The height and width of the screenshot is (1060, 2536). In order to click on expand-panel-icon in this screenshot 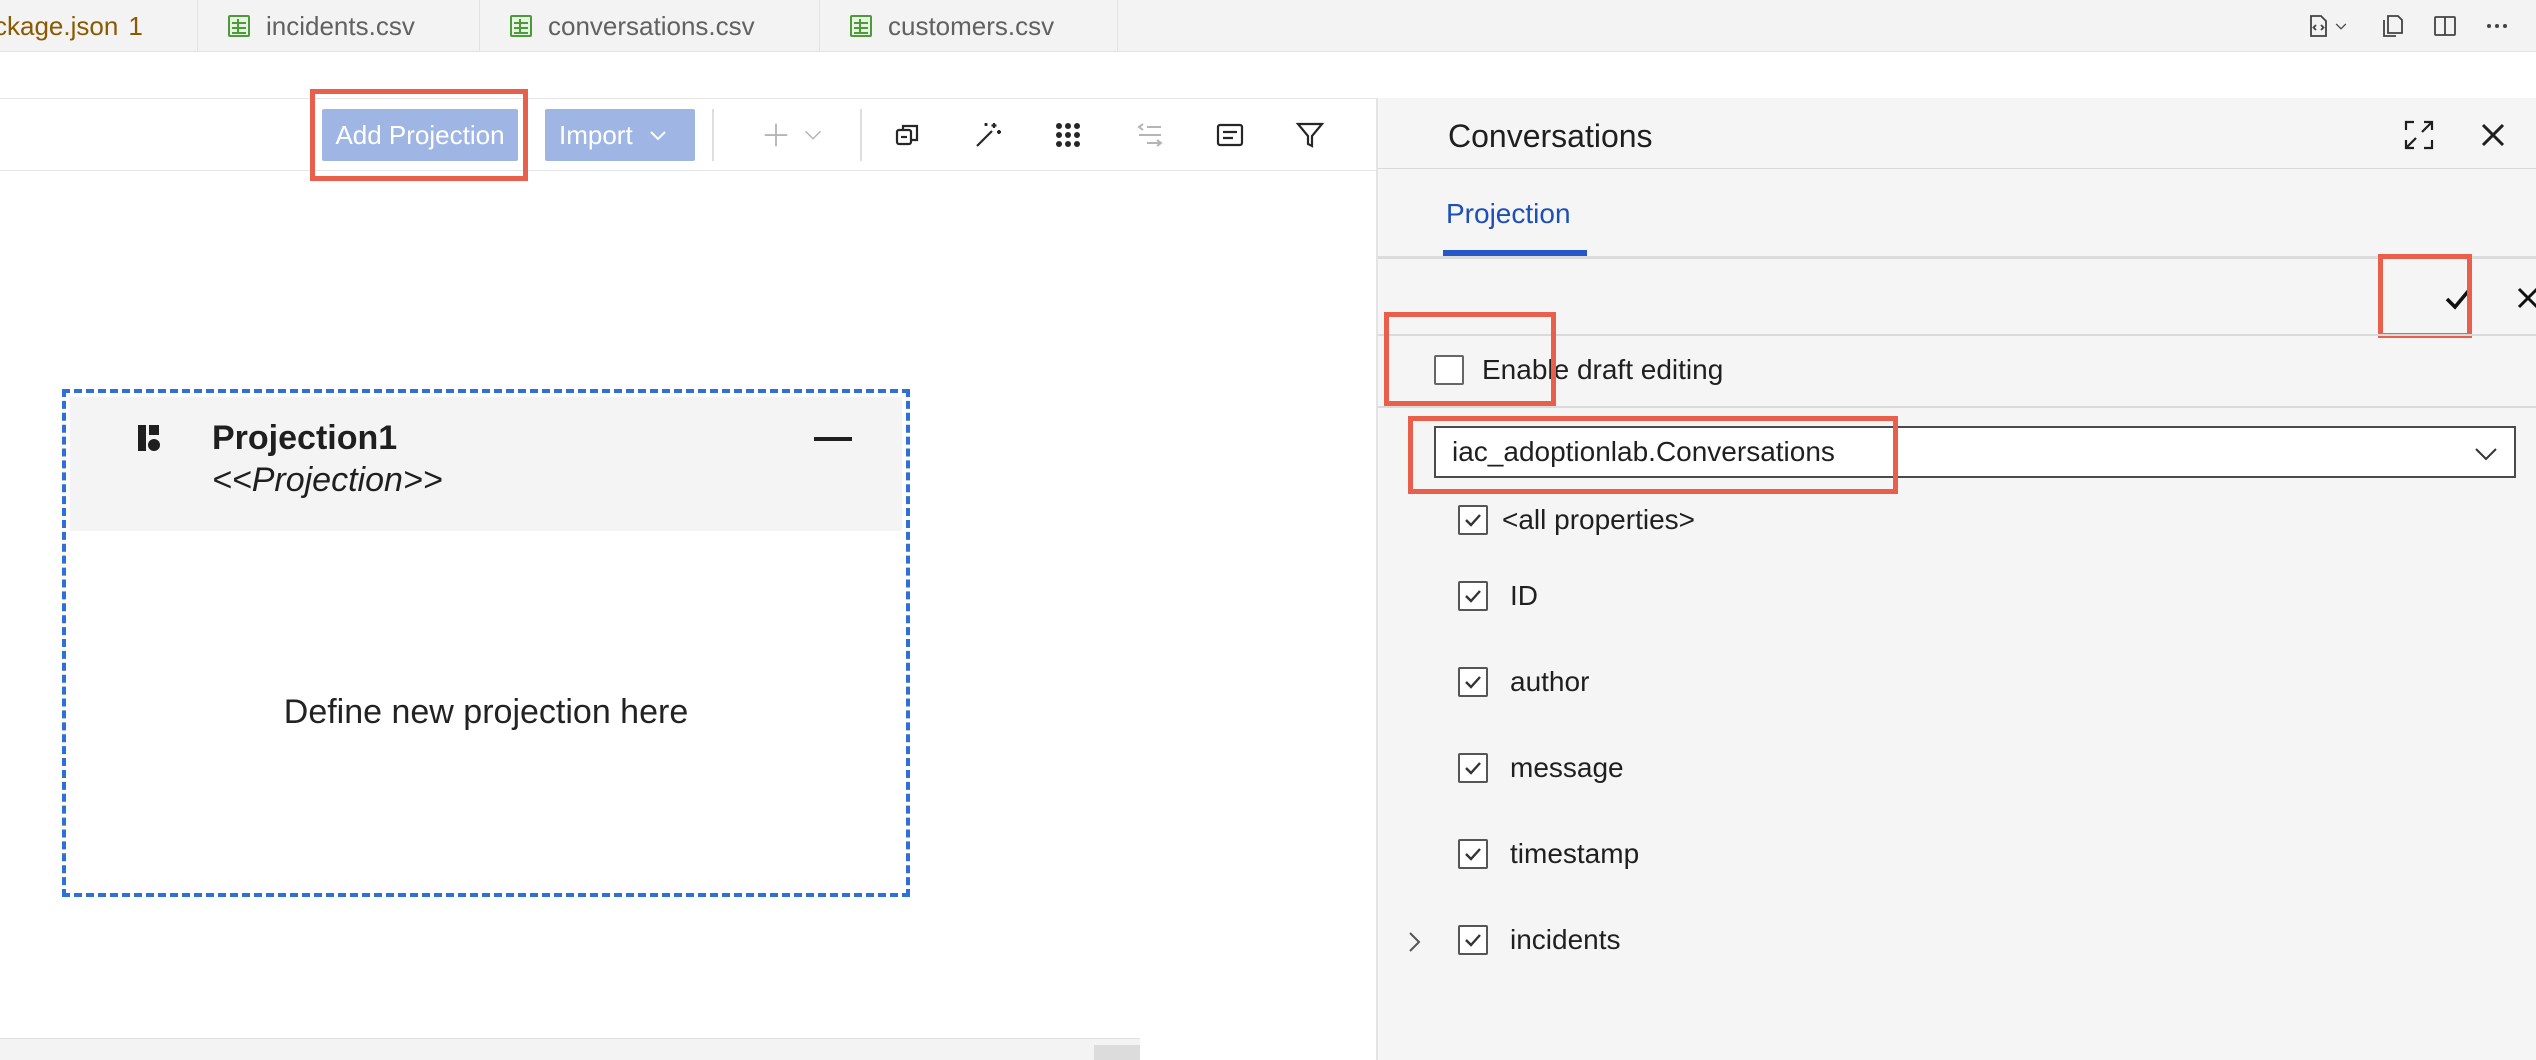, I will do `click(2419, 135)`.